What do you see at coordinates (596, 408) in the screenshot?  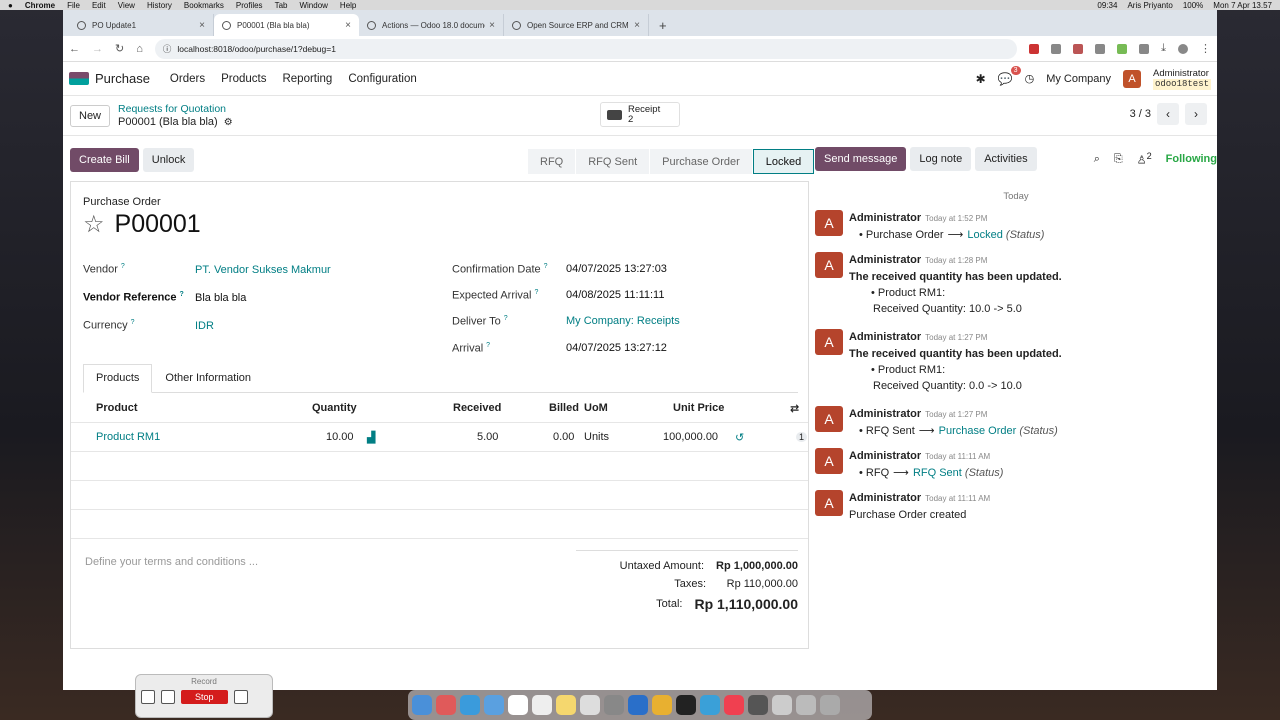 I see `col-uom: UoM` at bounding box center [596, 408].